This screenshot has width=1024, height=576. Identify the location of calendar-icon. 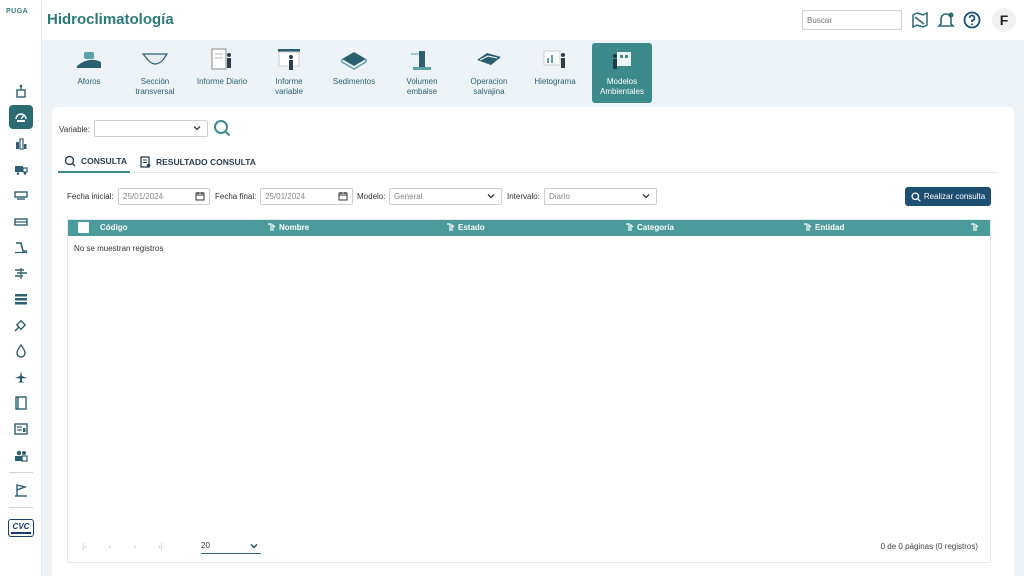
(200, 196).